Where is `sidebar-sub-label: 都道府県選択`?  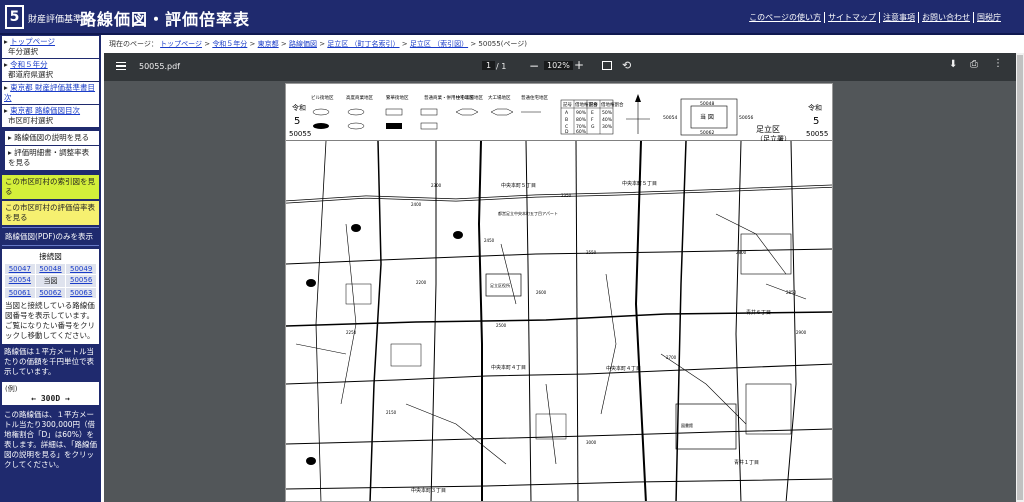
sidebar-sub-label: 都道府県選択 is located at coordinates (30, 74).